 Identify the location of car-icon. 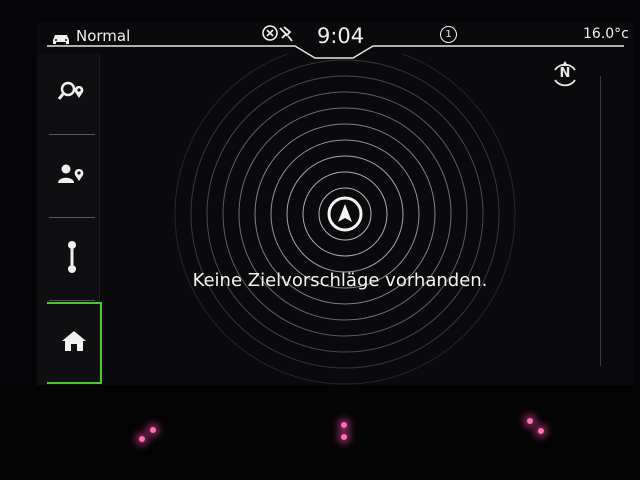
(61, 39).